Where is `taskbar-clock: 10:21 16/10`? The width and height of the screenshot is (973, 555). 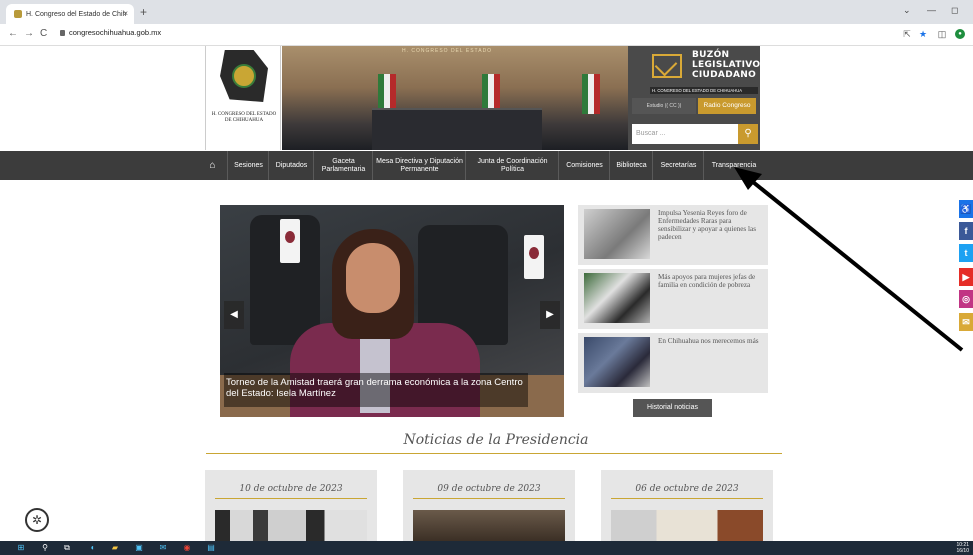
taskbar-clock: 10:21 16/10 is located at coordinates (962, 548).